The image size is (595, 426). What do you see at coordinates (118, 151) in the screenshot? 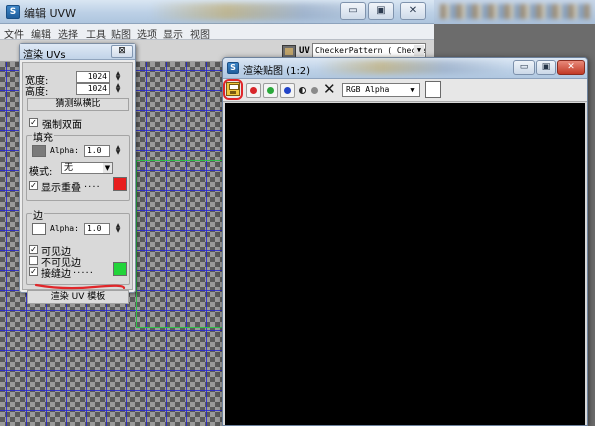
I see `fill-alpha-spinner: ▲ ▼` at bounding box center [118, 151].